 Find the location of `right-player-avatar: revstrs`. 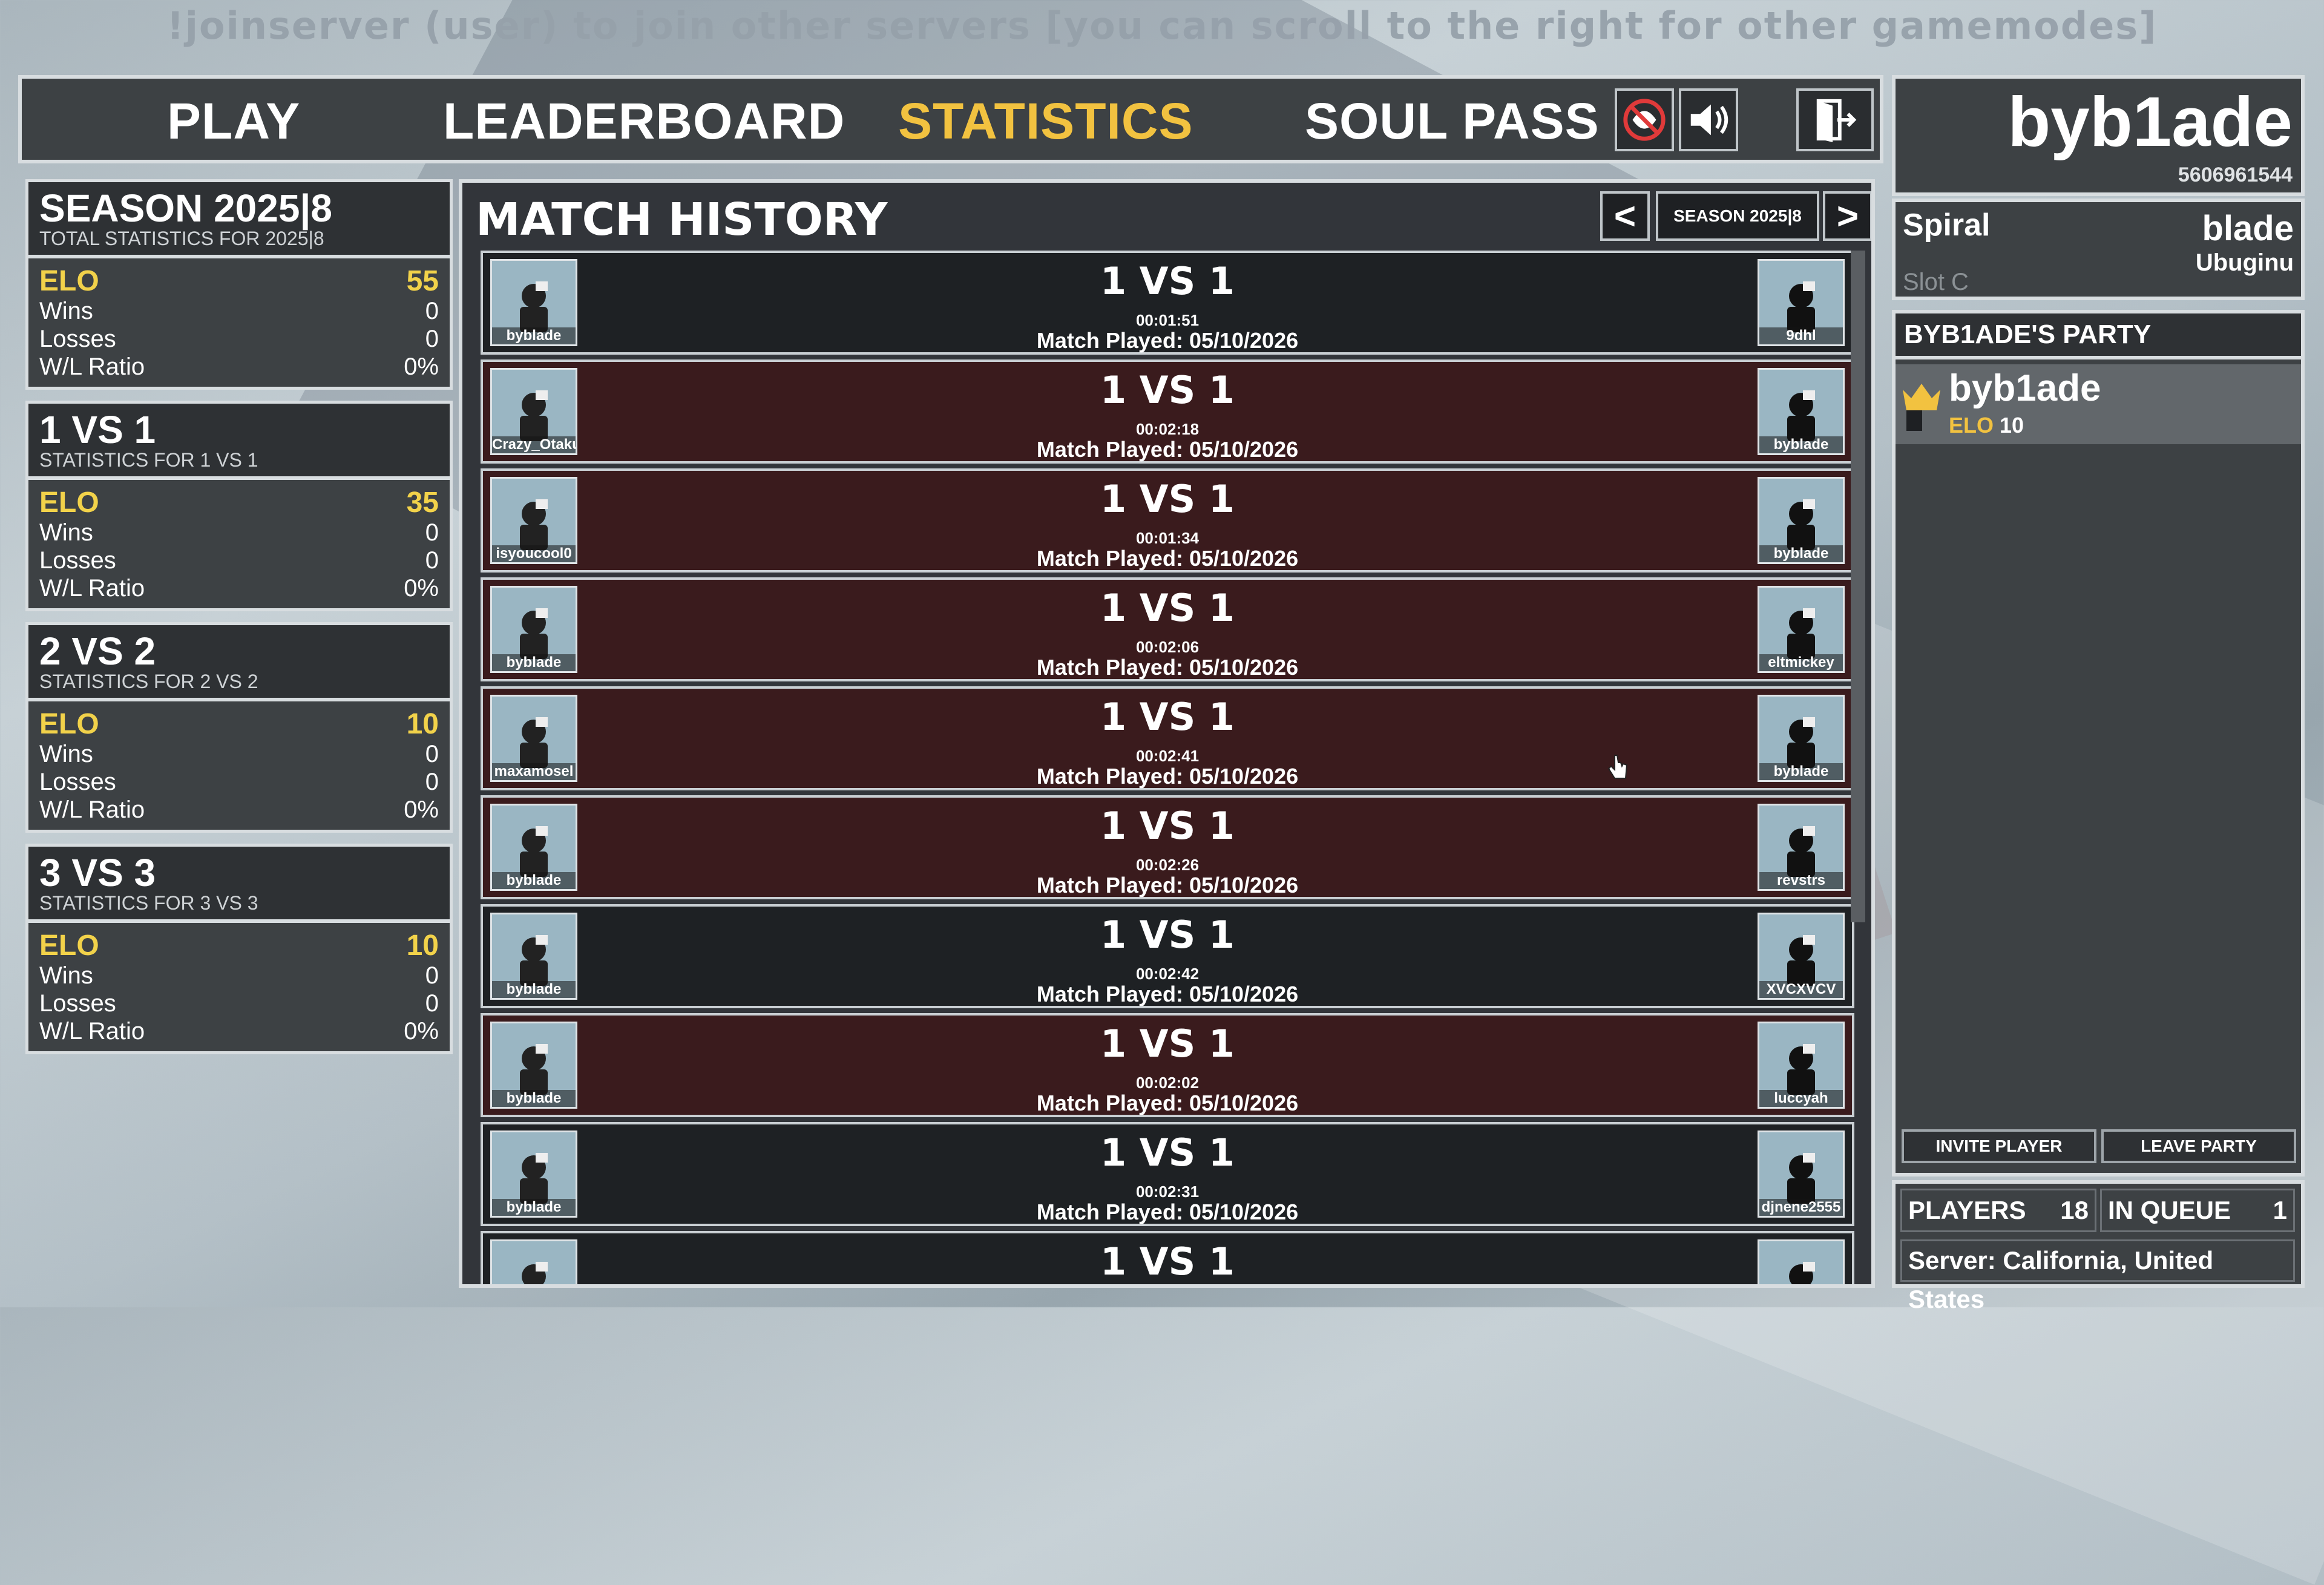

right-player-avatar: revstrs is located at coordinates (1801, 847).